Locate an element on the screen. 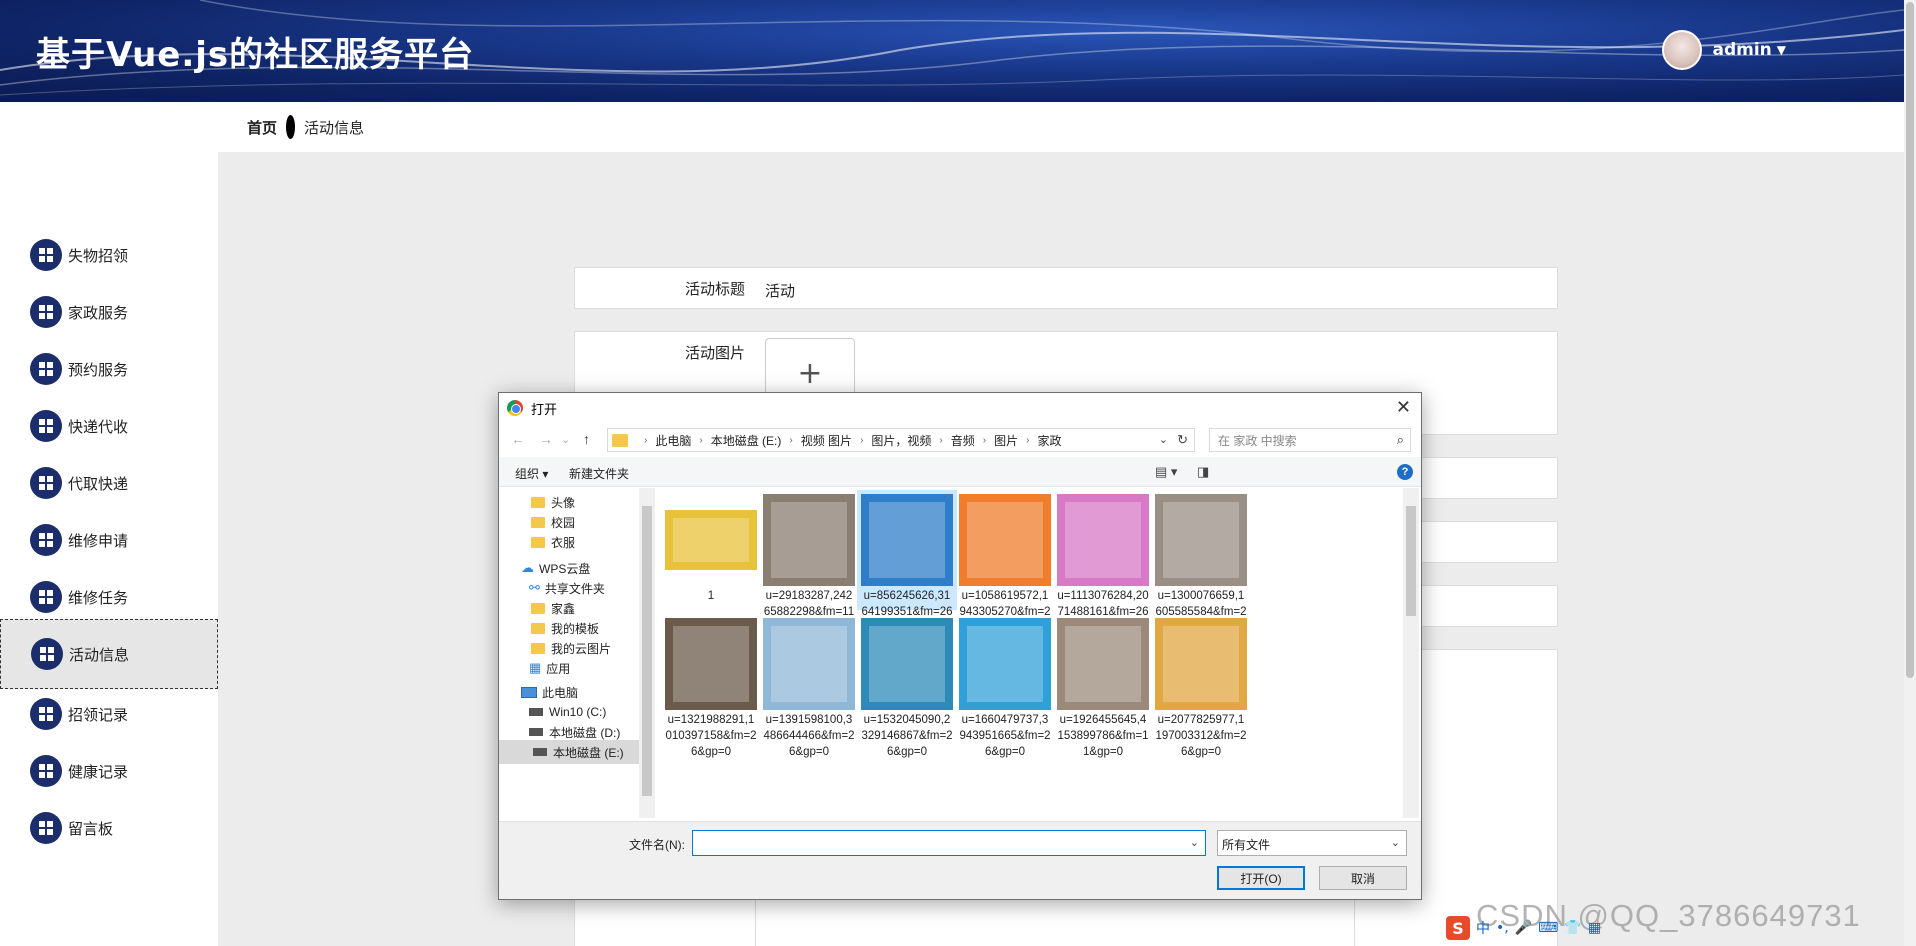  sidebar-item-label: 失物招领 is located at coordinates (98, 255).